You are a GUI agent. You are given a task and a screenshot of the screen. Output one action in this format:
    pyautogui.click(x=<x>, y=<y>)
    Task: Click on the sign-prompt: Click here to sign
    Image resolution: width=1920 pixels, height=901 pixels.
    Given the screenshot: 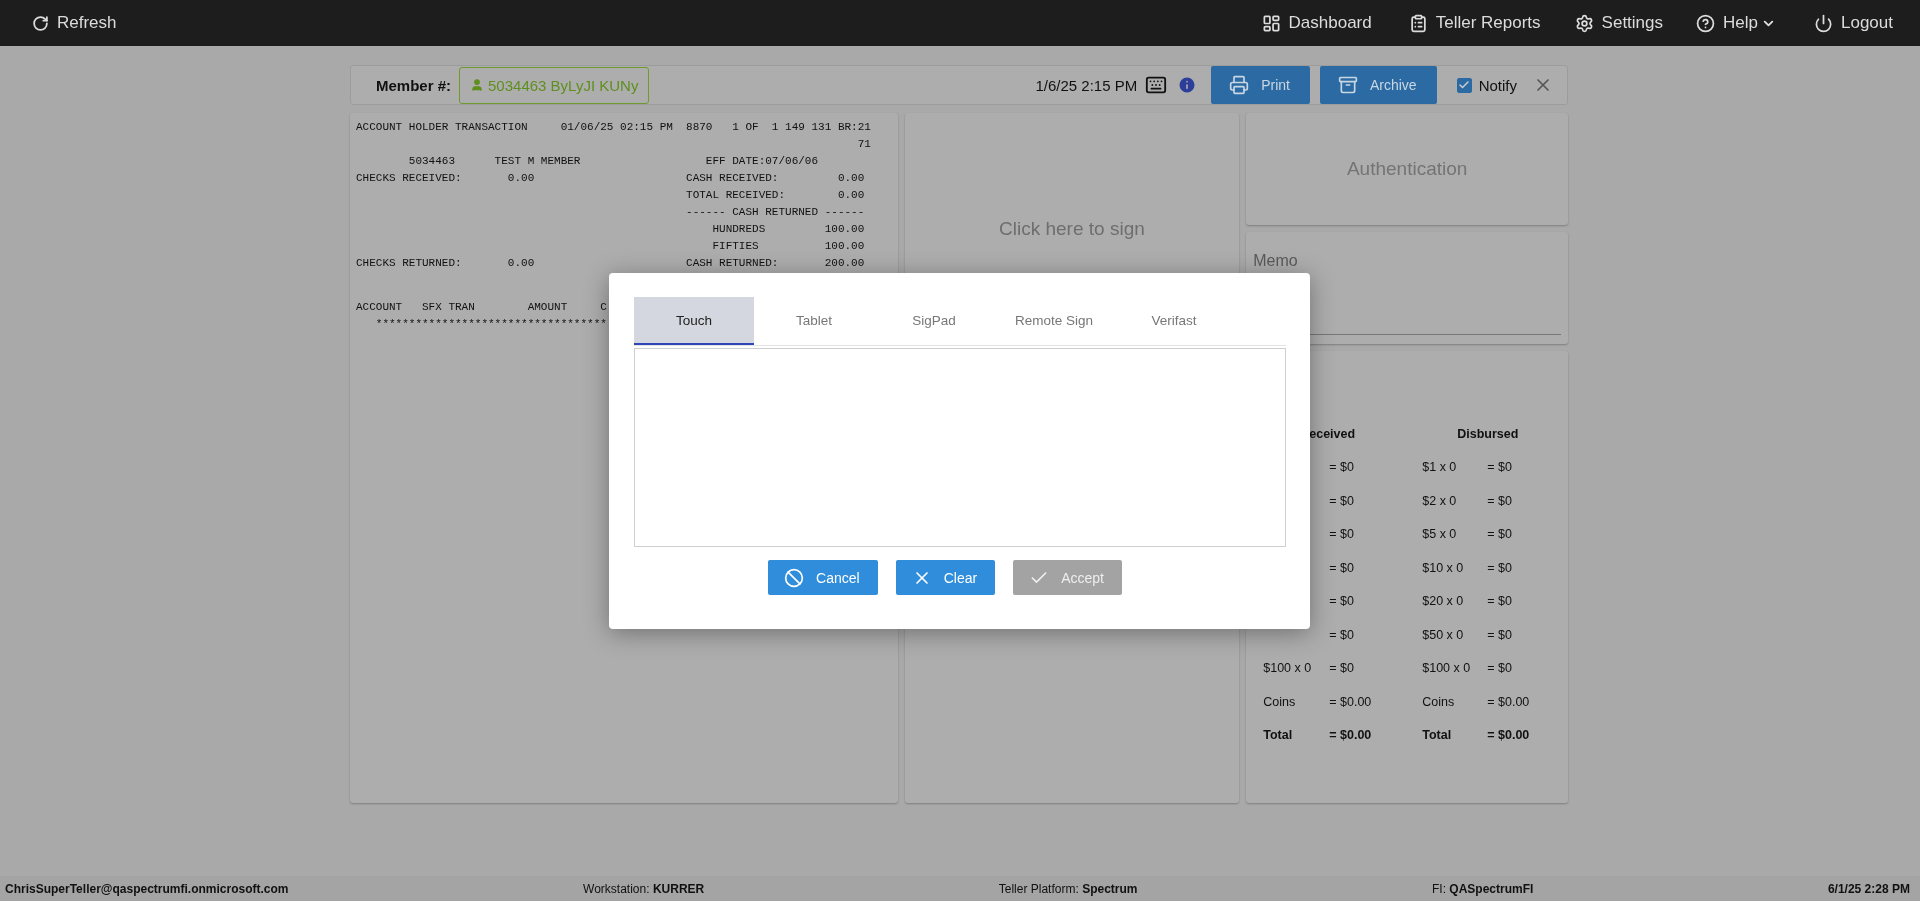 What is the action you would take?
    pyautogui.click(x=1072, y=229)
    